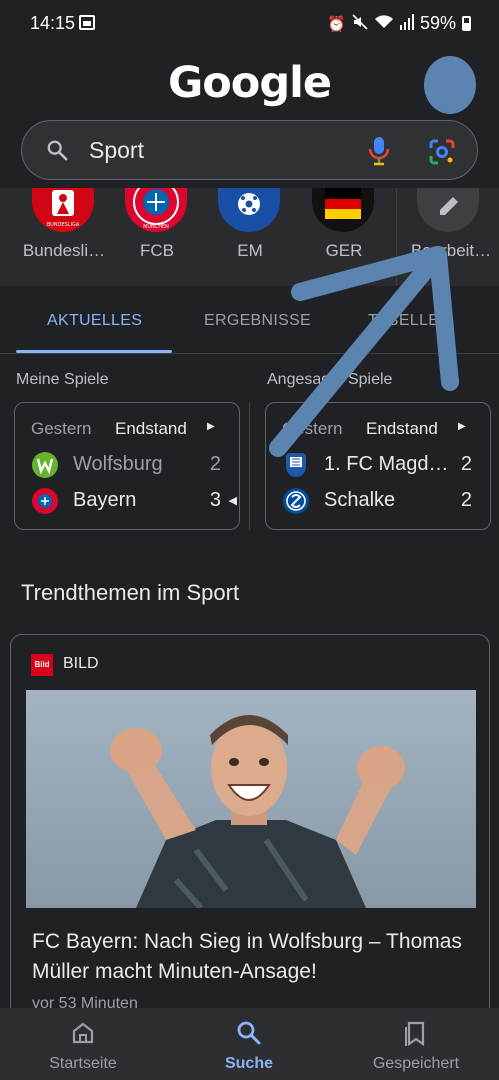  I want to click on status-bar: 14:15 ⏰ 59%, so click(249, 24).